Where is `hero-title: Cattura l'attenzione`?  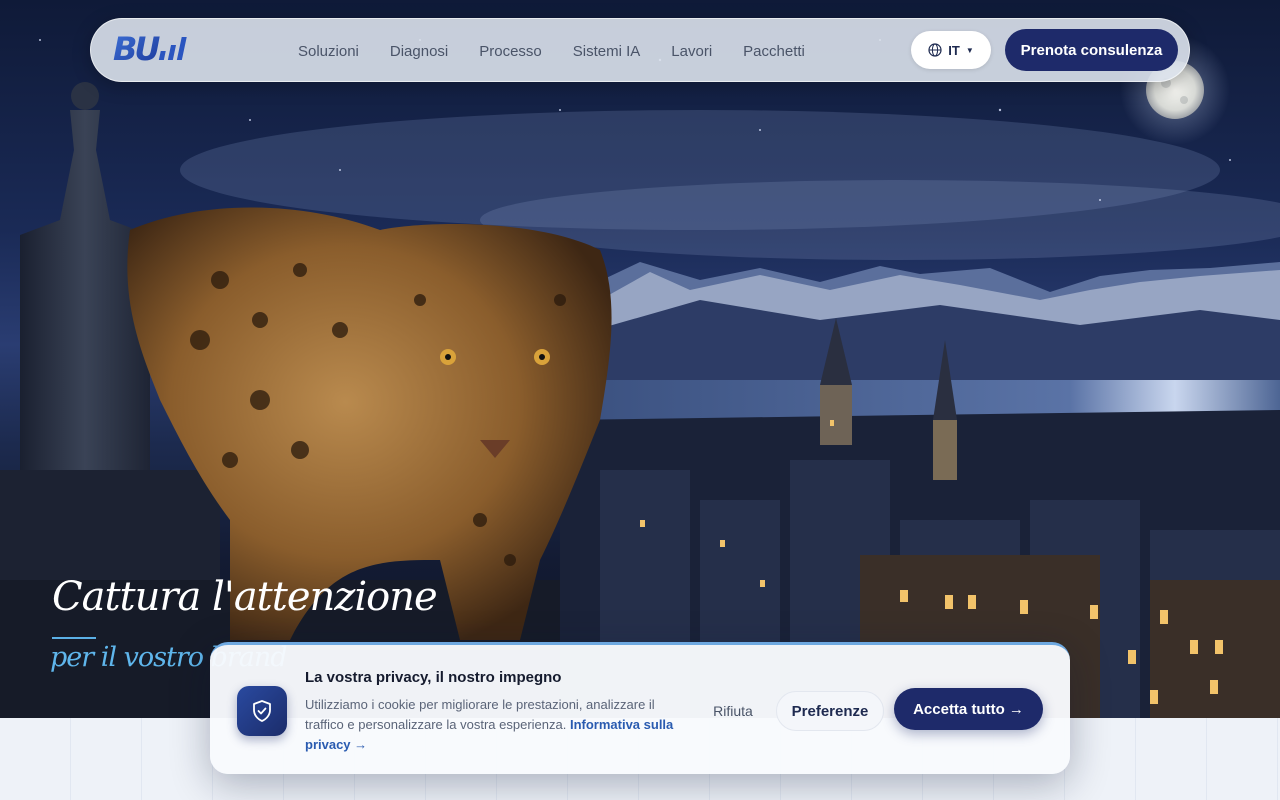 hero-title: Cattura l'attenzione is located at coordinates (245, 597).